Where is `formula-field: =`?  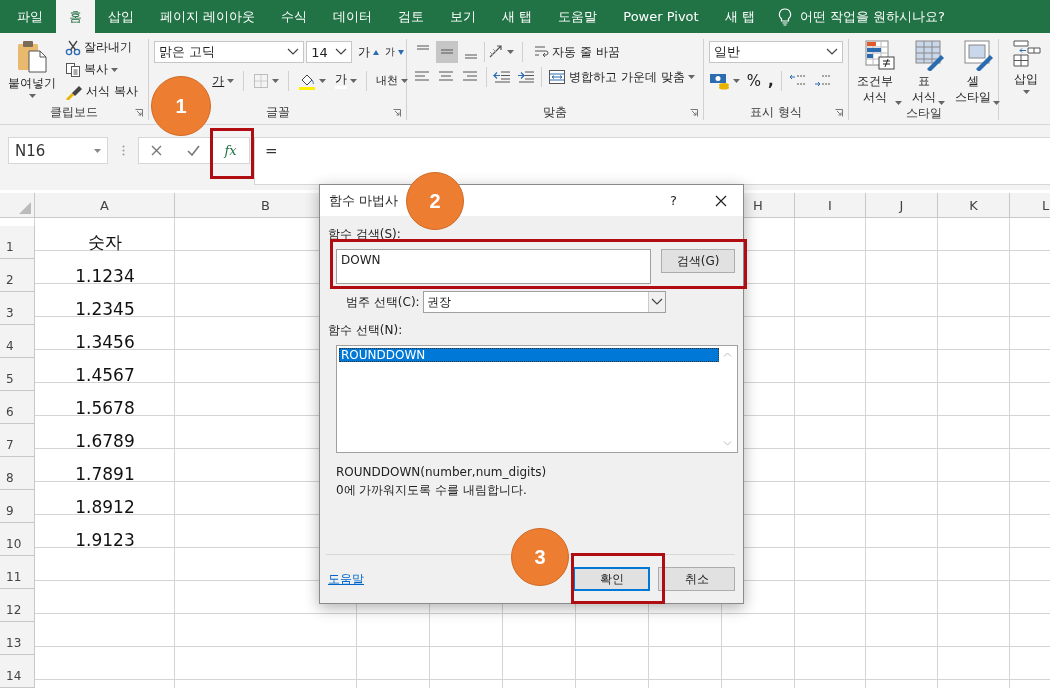 formula-field: = is located at coordinates (652, 161).